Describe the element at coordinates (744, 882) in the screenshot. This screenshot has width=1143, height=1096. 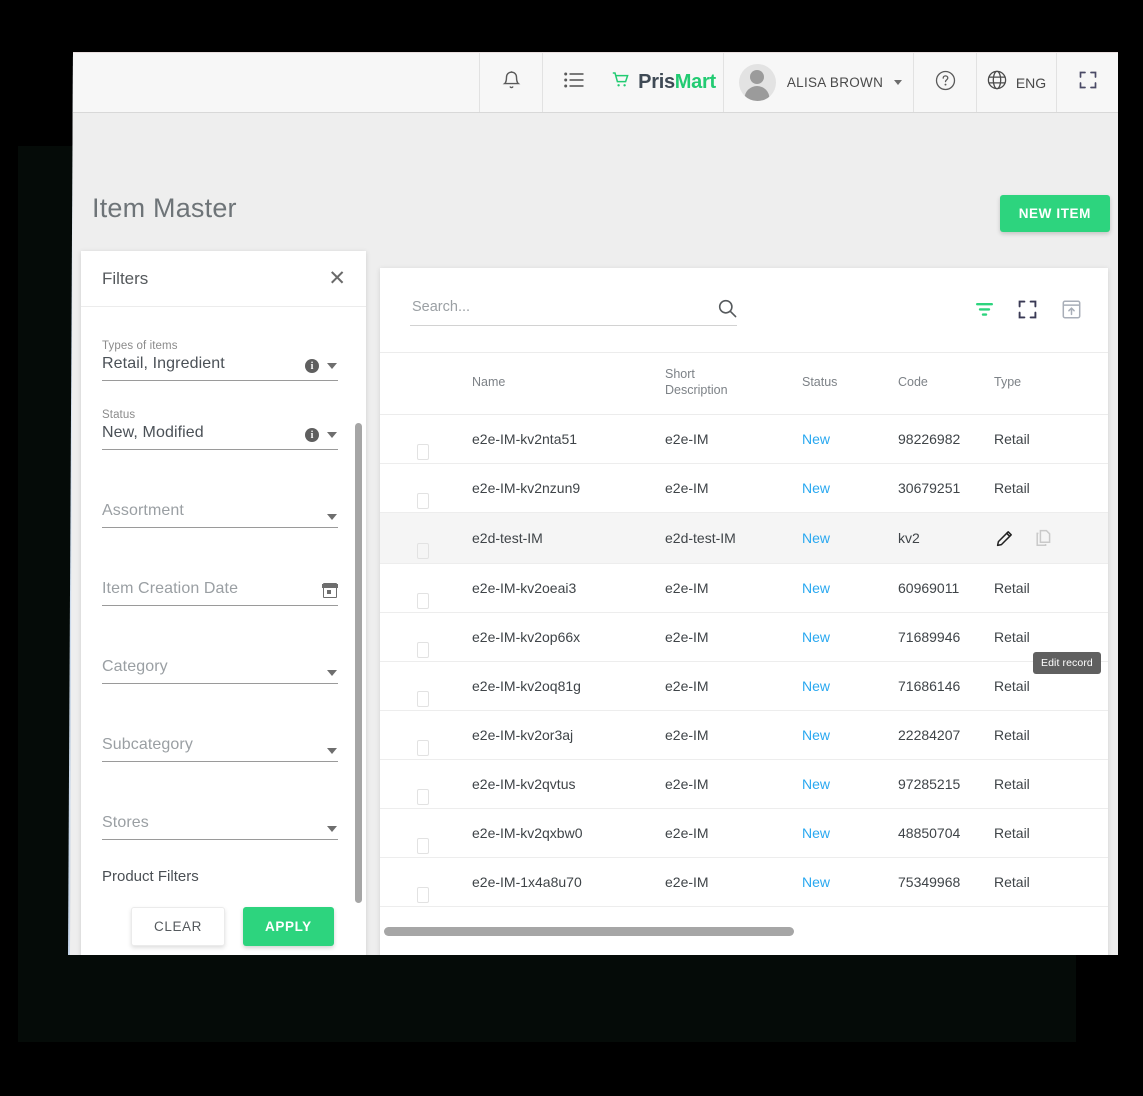
I see `table-row: e2e-IM-1x4a8u70 e2e-IM New 75349968 Retail` at that location.